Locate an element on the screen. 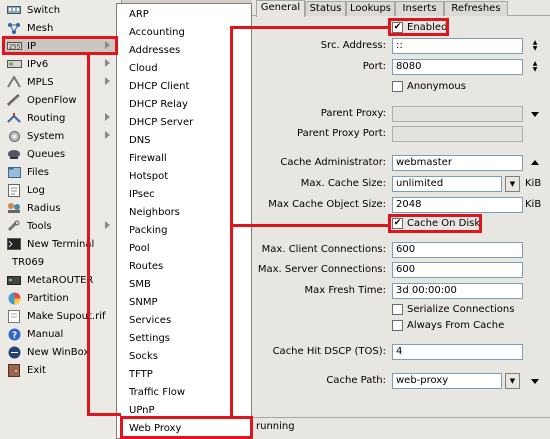 The image size is (550, 439). parent-proxy-port-input is located at coordinates (457, 134).